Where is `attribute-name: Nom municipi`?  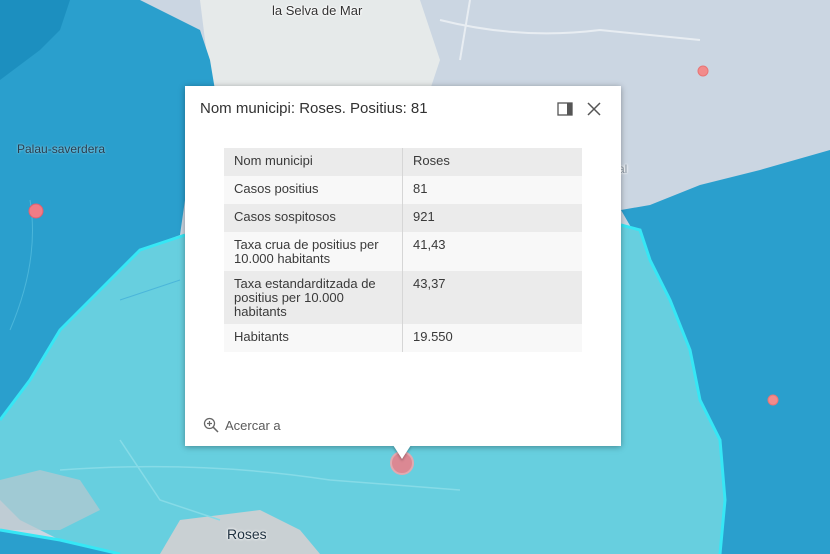
attribute-name: Nom municipi is located at coordinates (313, 162).